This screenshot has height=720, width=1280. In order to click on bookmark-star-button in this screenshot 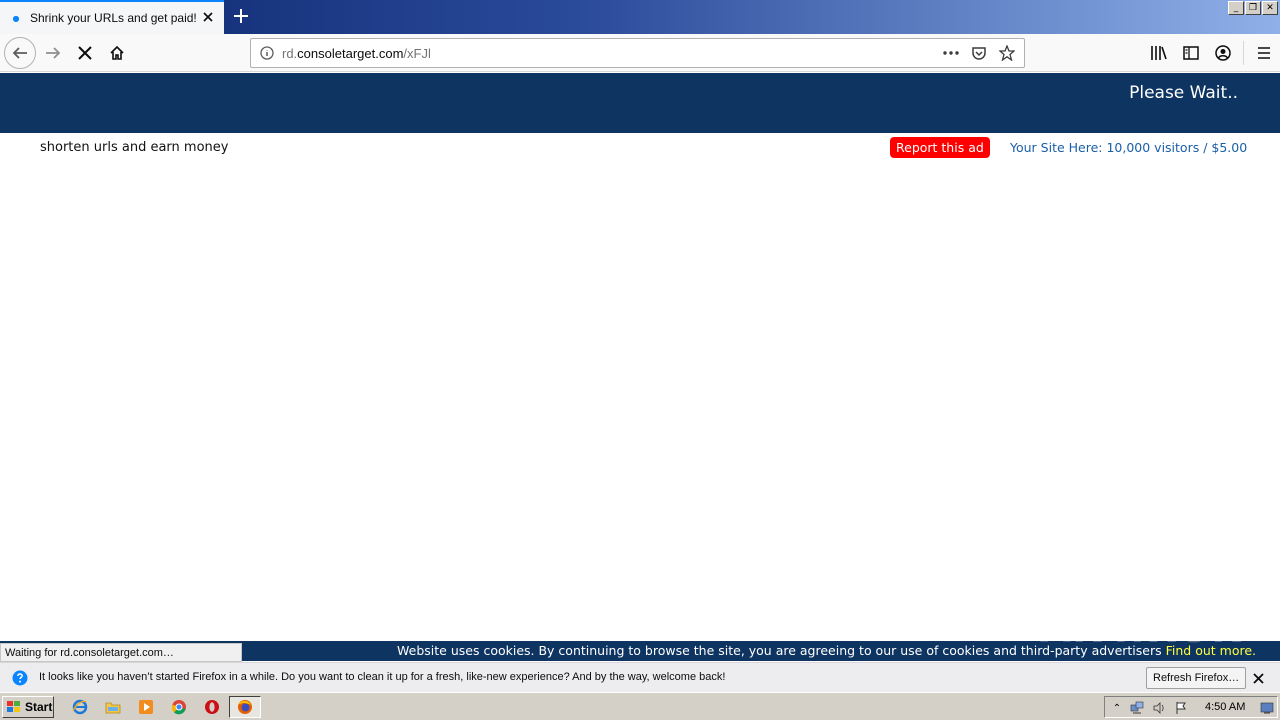, I will do `click(1007, 53)`.